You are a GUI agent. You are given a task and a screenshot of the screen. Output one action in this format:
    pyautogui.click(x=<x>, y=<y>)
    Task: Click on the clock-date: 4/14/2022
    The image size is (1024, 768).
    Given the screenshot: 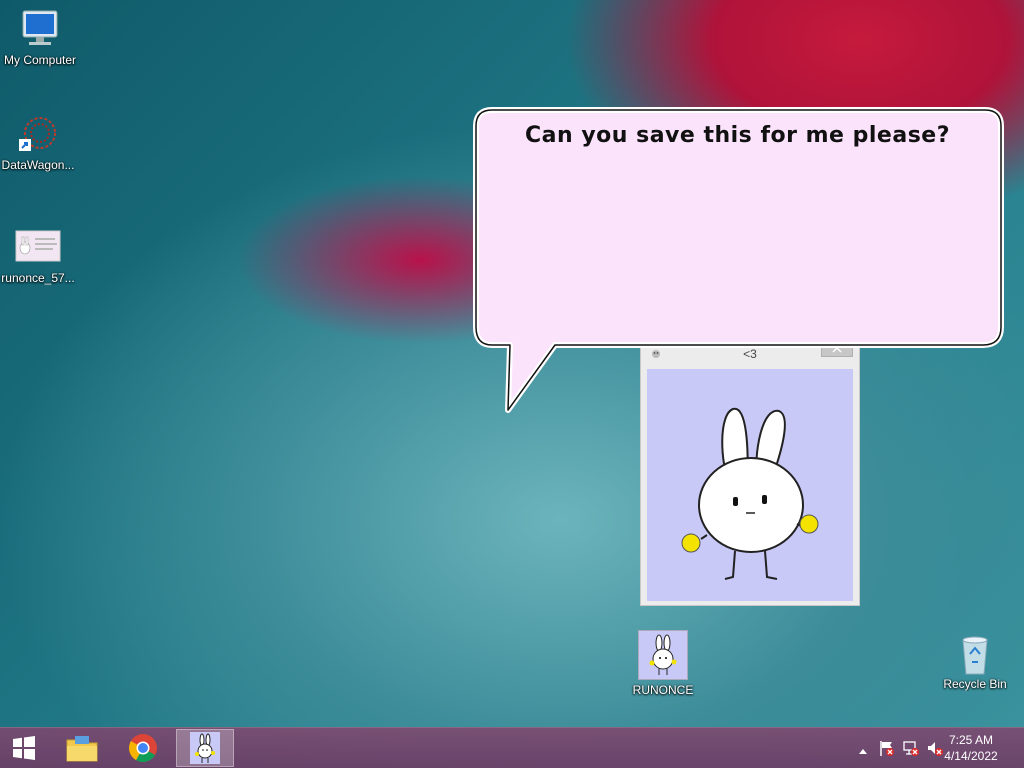 What is the action you would take?
    pyautogui.click(x=971, y=756)
    